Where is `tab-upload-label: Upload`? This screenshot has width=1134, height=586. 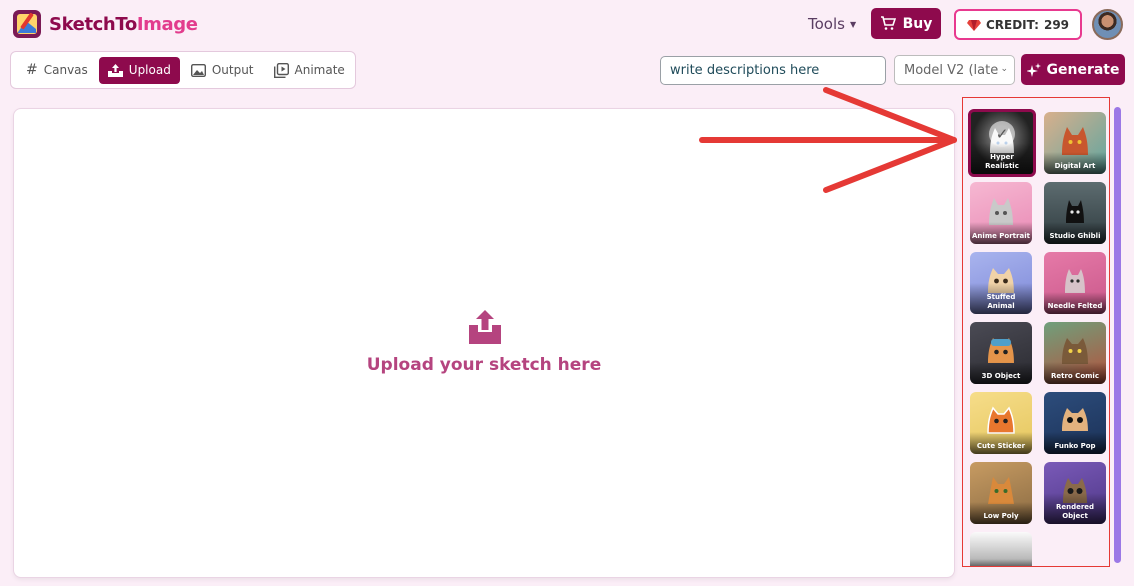
tab-upload-label: Upload is located at coordinates (149, 70).